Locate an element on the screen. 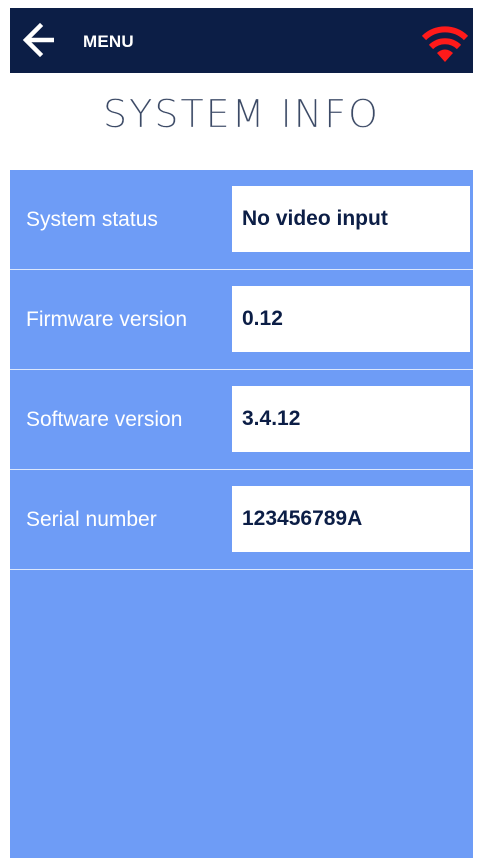  info-row-software-version: Software version 3.4.12 is located at coordinates (241, 420).